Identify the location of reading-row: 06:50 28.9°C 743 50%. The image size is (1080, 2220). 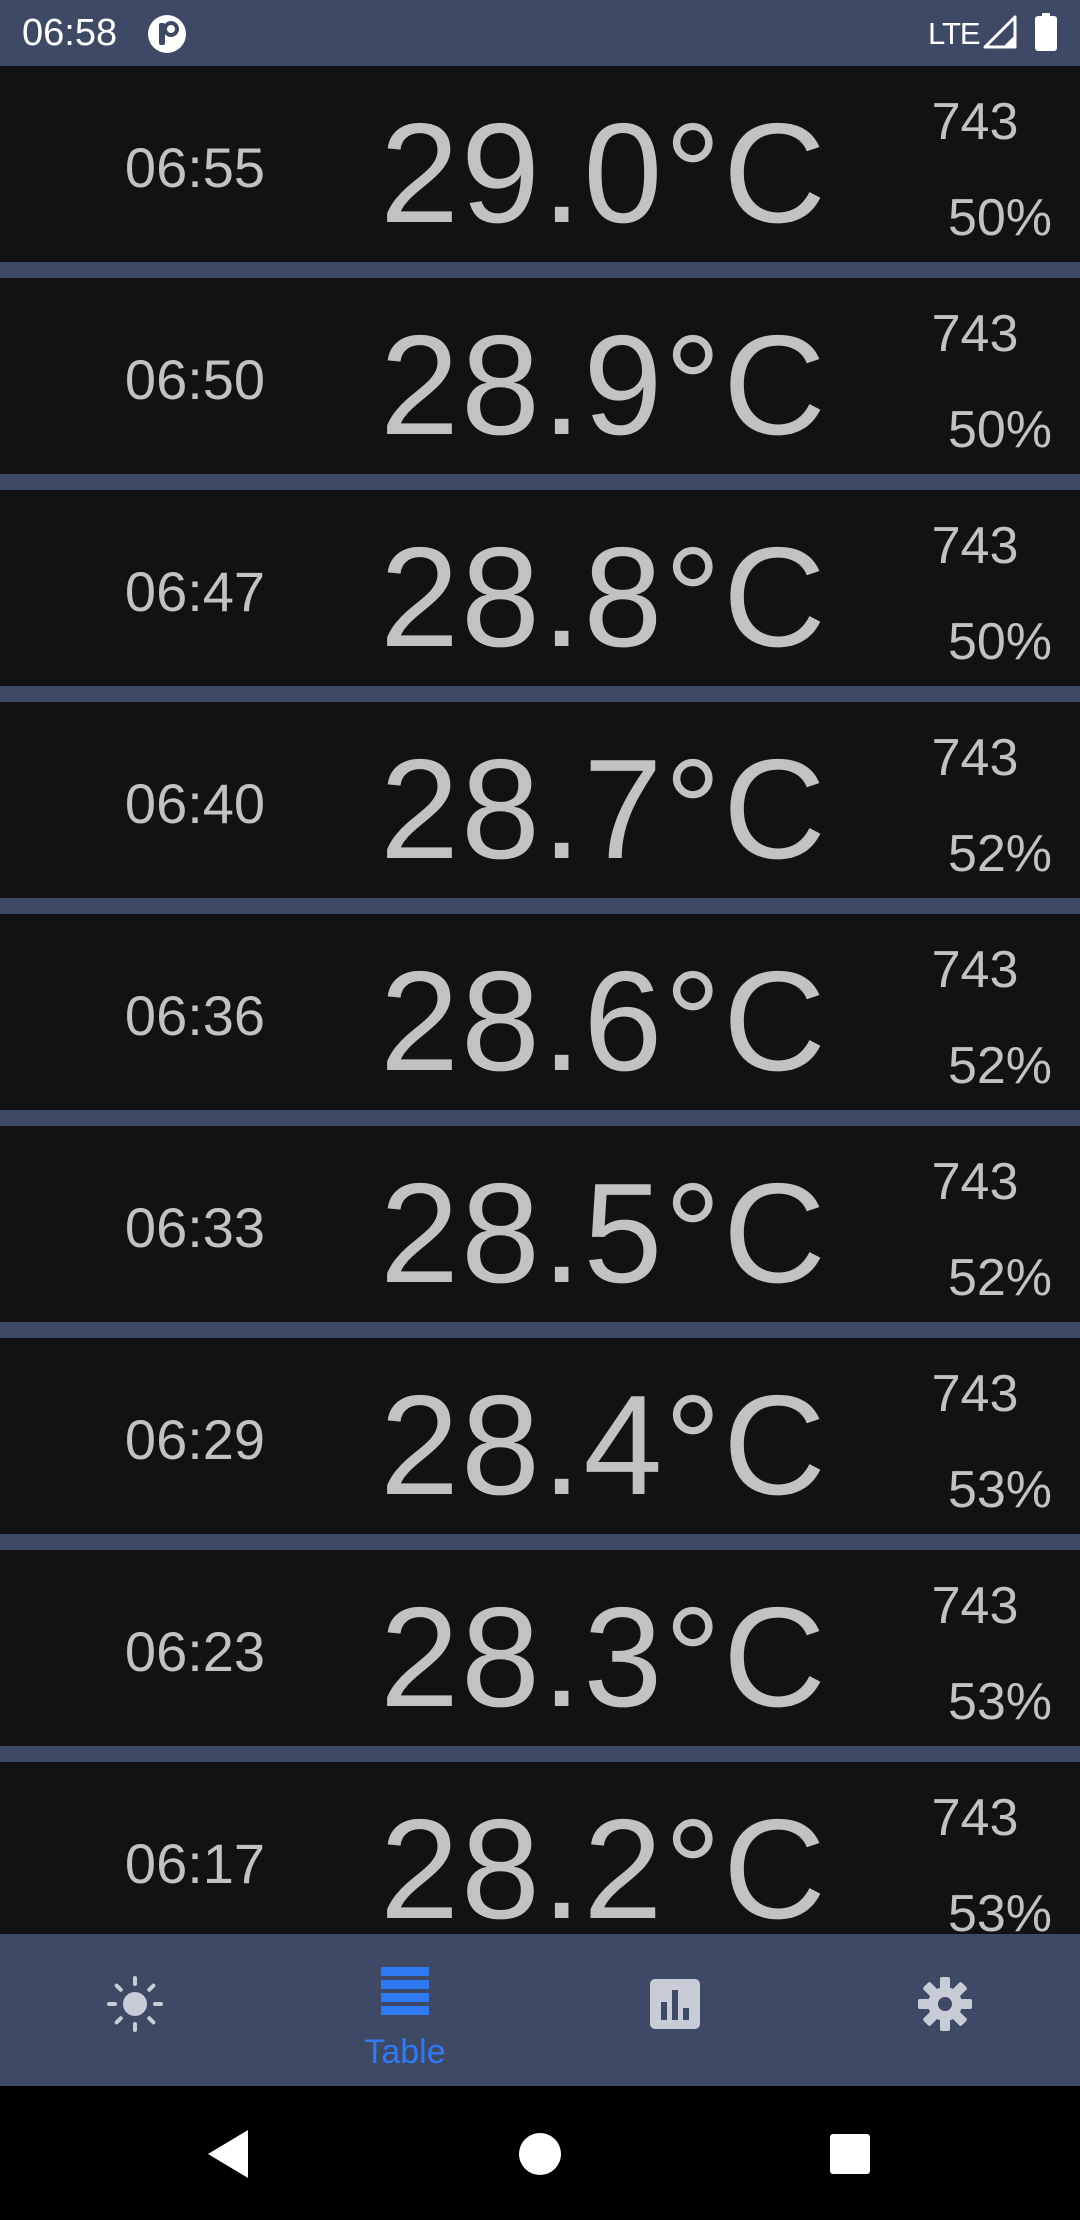
(540, 376).